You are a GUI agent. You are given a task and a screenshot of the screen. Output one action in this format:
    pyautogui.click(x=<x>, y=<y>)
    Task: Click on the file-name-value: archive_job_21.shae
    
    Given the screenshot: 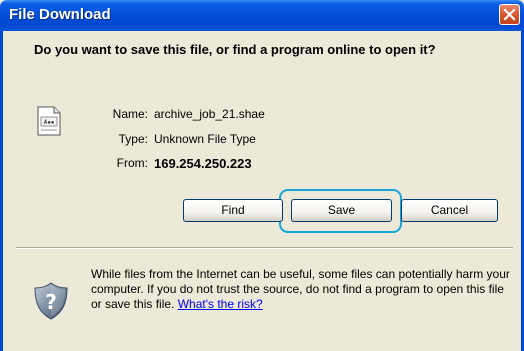 What is the action you would take?
    pyautogui.click(x=209, y=114)
    